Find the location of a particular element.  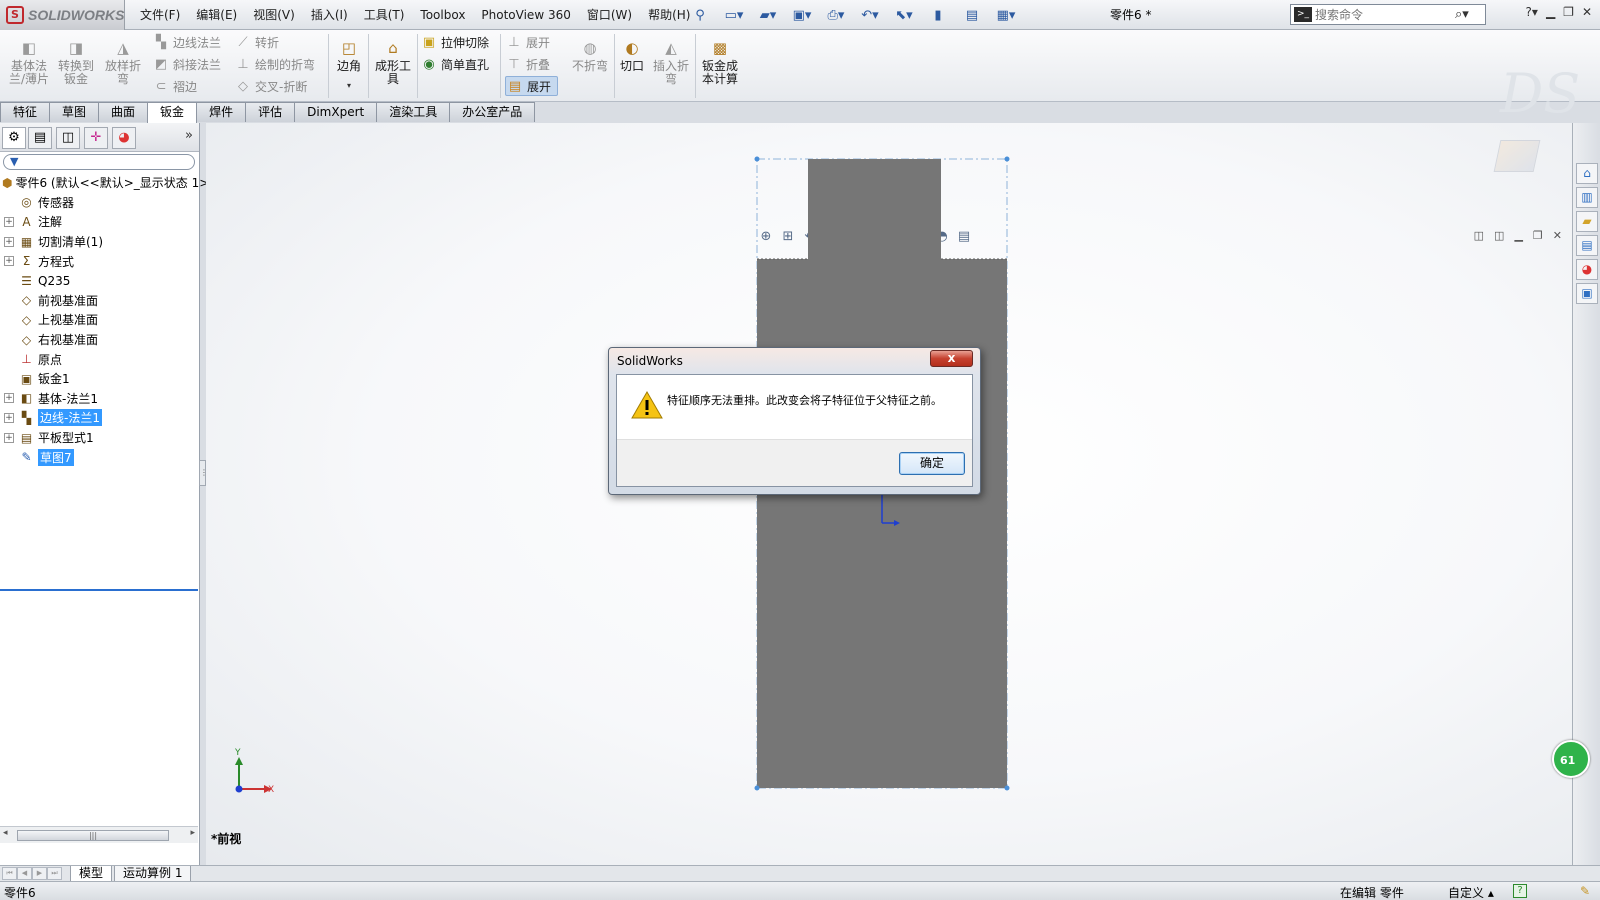

edit-pencil-icon: ✎ is located at coordinates (1585, 891).